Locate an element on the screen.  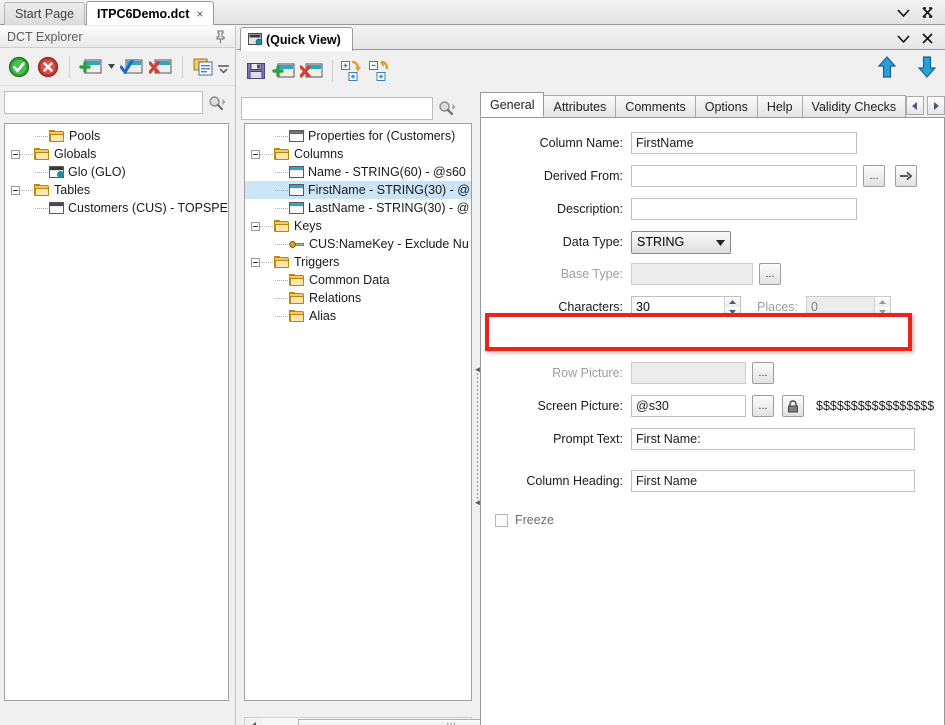
column-name-value is located at coordinates (744, 143).